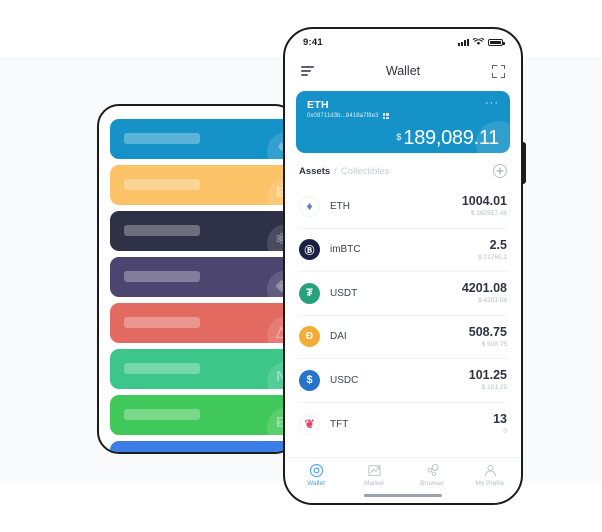  I want to click on tab-collectibles: Collectibles, so click(365, 171).